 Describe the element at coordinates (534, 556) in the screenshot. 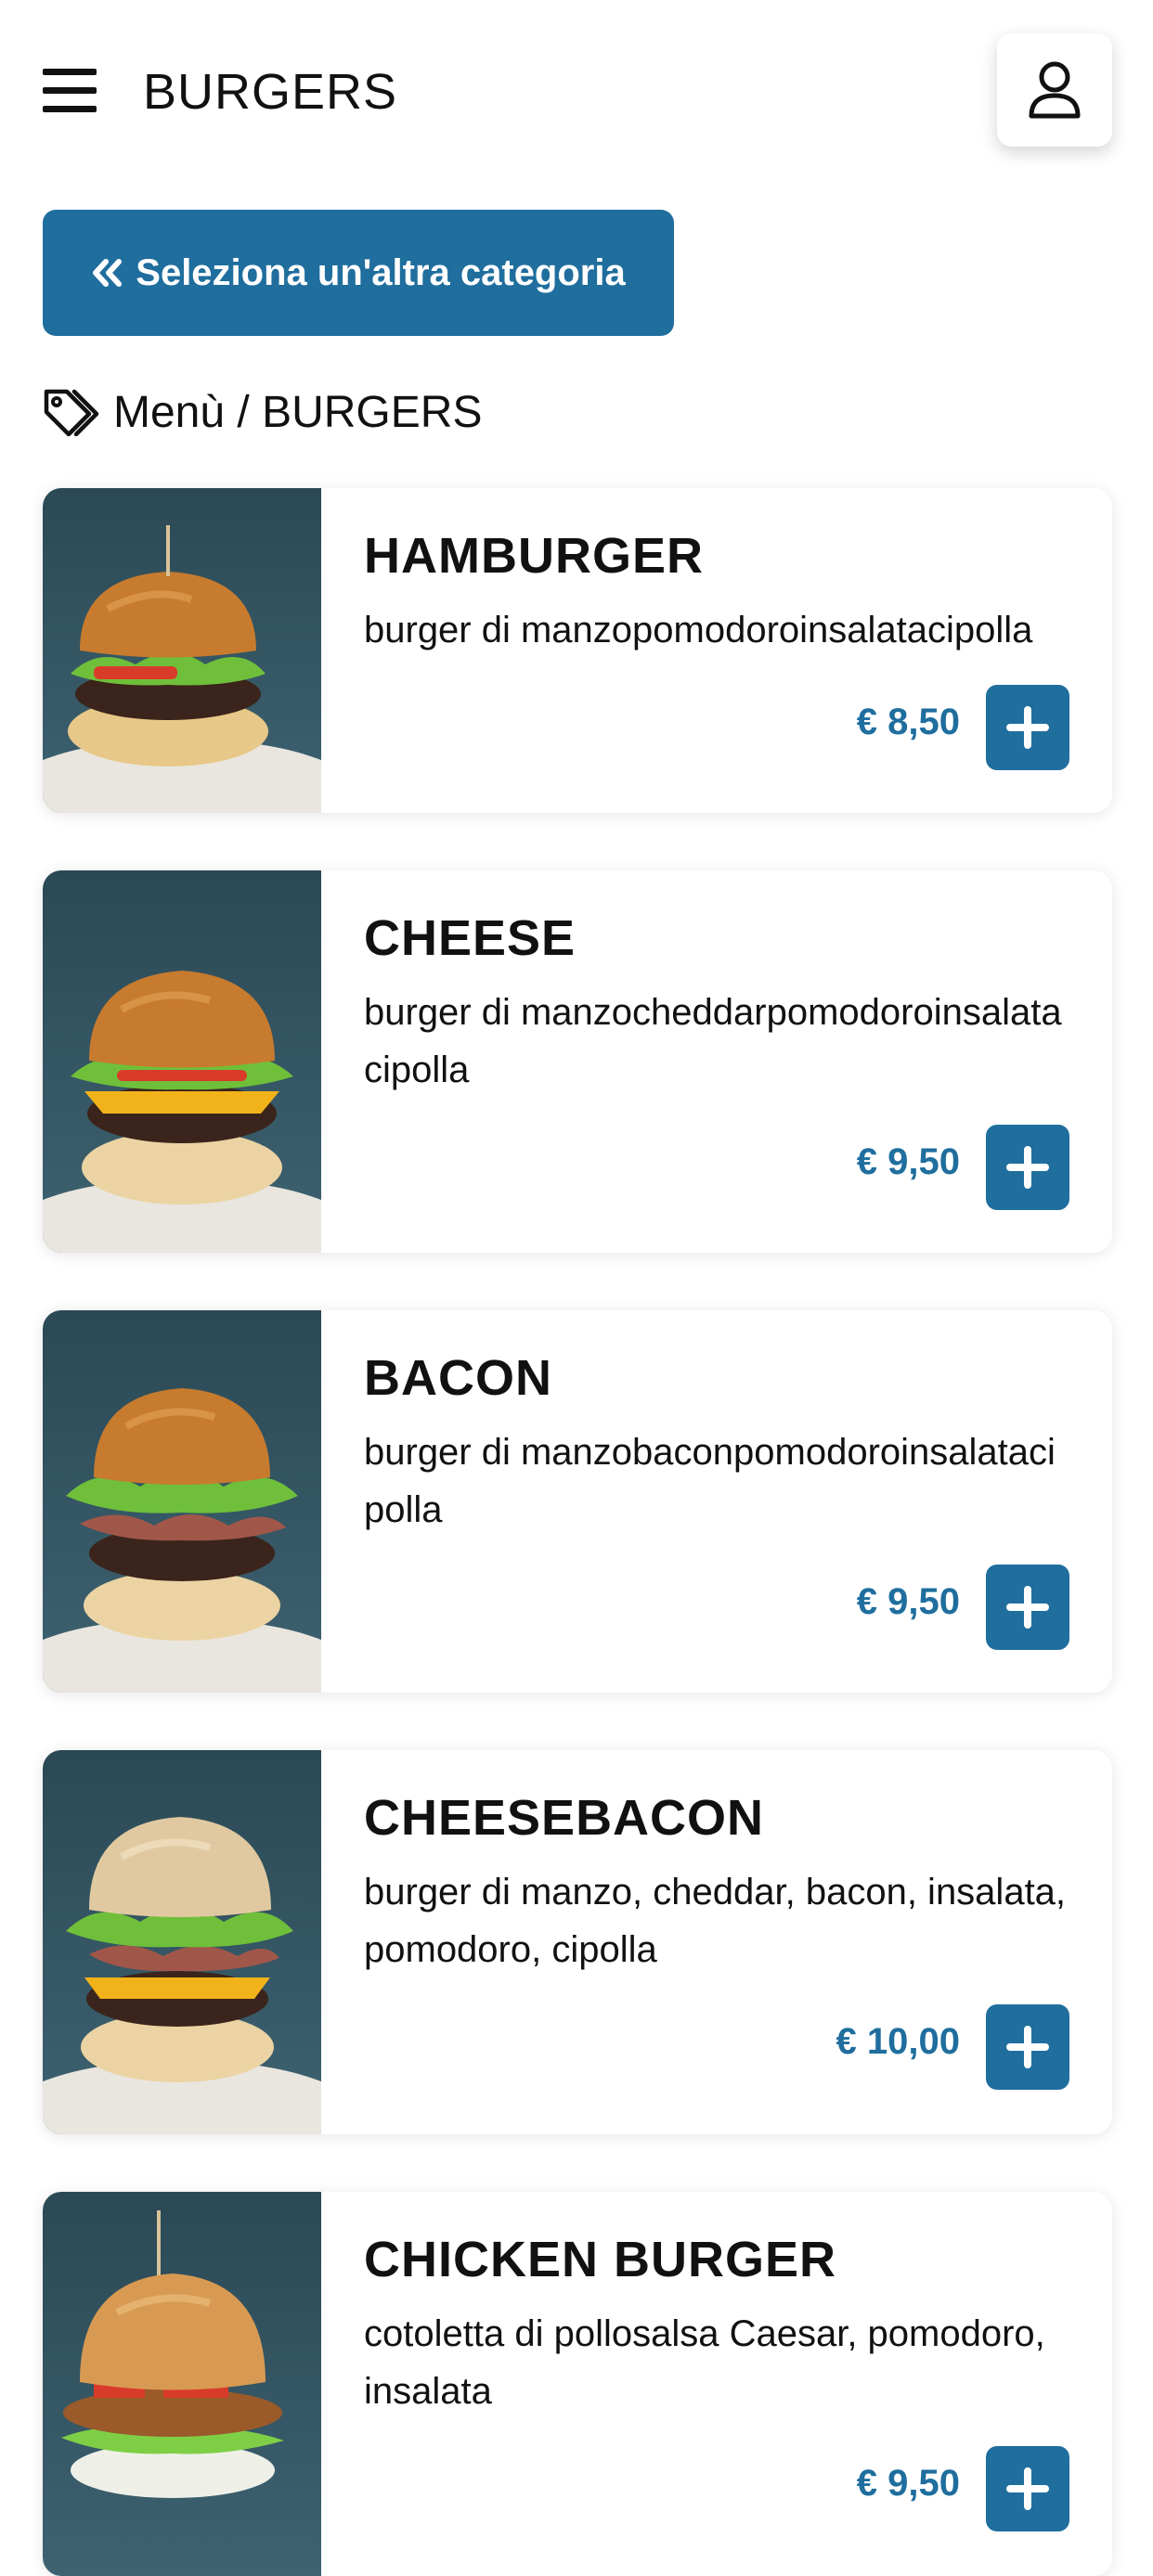

I see `product-name: HAMBURGER` at that location.